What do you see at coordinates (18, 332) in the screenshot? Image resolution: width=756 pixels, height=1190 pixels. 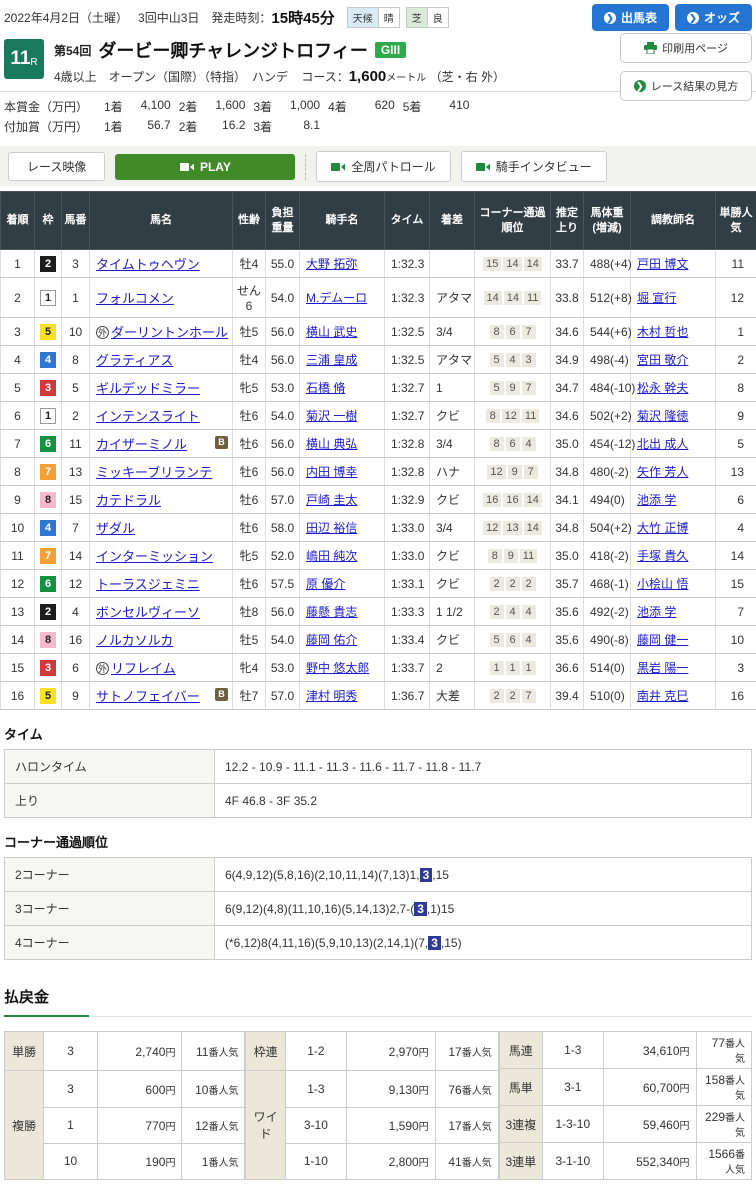 I see `finish-position: 3` at bounding box center [18, 332].